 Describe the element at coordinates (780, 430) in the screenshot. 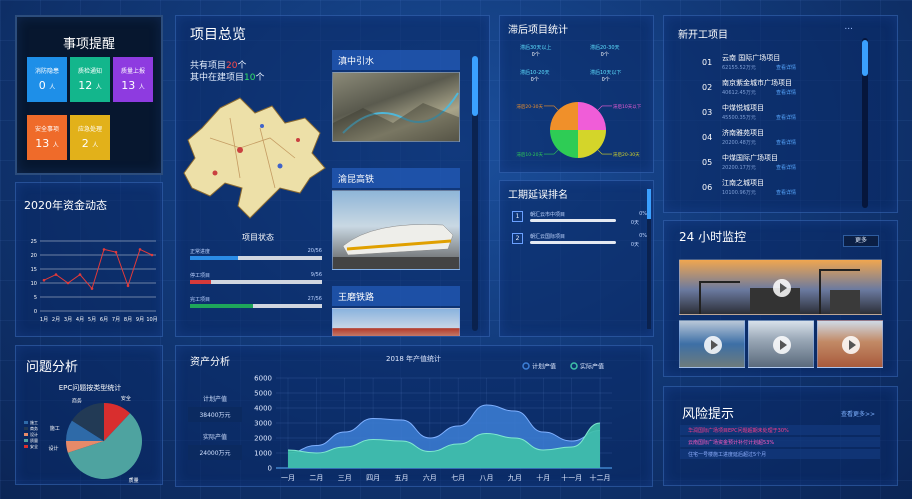

I see `risk-item: 华润国际广场项目EPC问题超期未处理于30%` at that location.